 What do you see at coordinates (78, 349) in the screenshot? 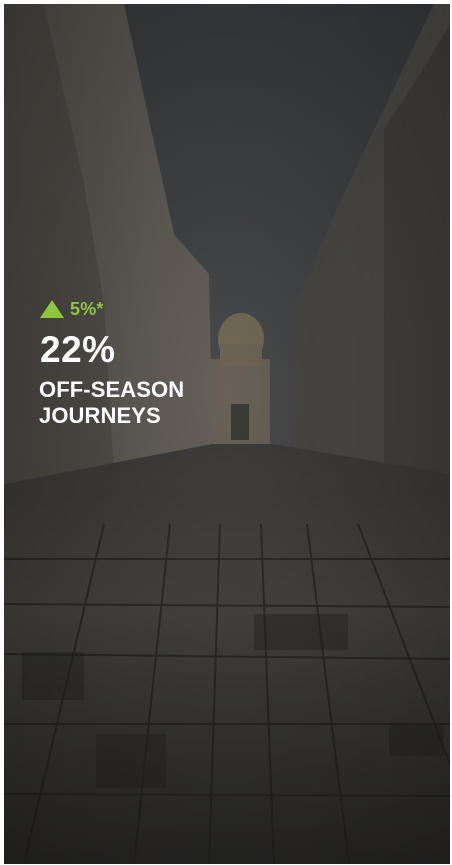
I see `stat-value: 22%` at bounding box center [78, 349].